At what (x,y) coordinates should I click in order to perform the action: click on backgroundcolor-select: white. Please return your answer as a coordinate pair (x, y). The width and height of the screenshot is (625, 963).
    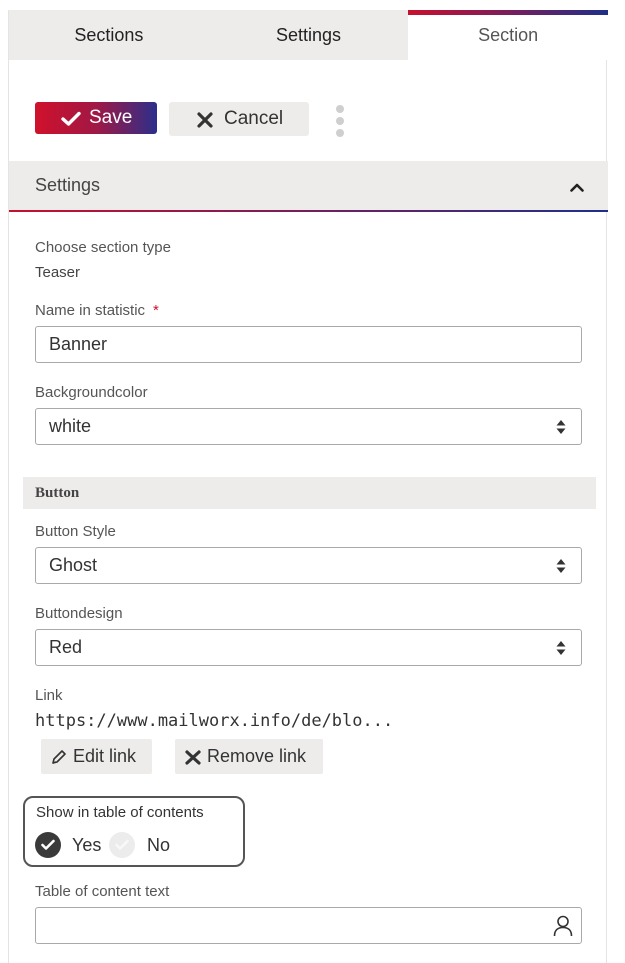
    Looking at the image, I should click on (308, 426).